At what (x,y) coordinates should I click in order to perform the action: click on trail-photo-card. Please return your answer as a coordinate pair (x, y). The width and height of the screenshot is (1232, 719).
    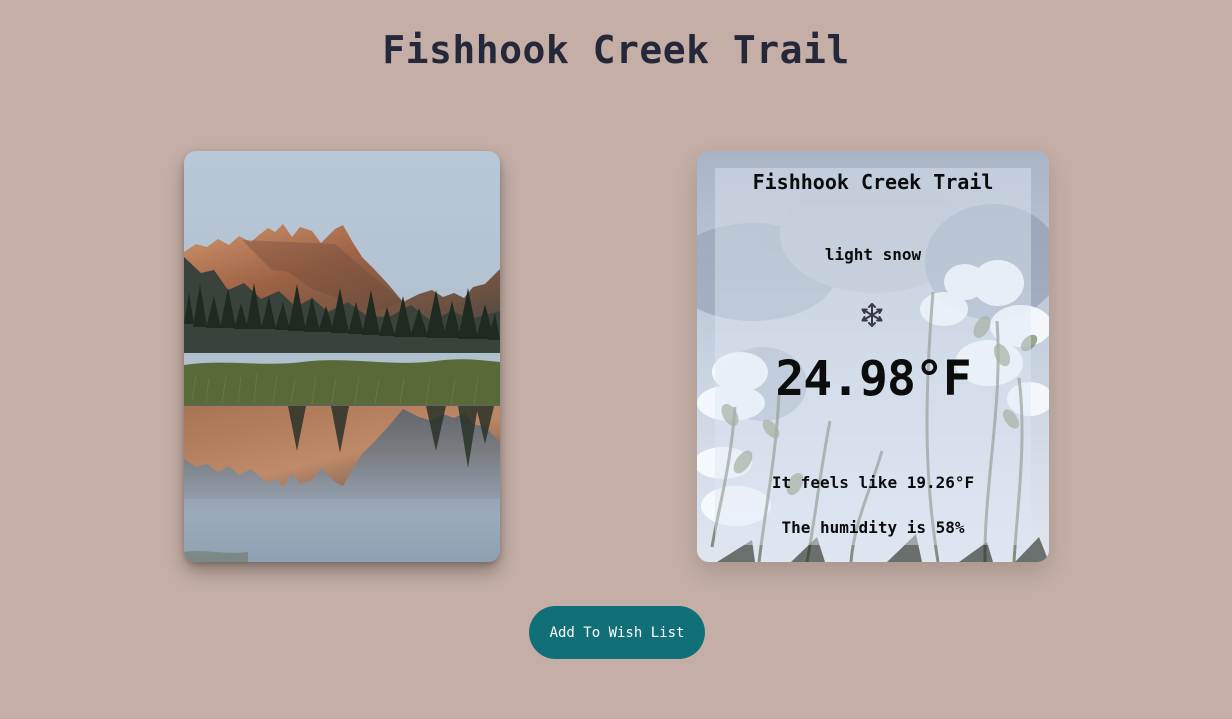
    Looking at the image, I should click on (342, 356).